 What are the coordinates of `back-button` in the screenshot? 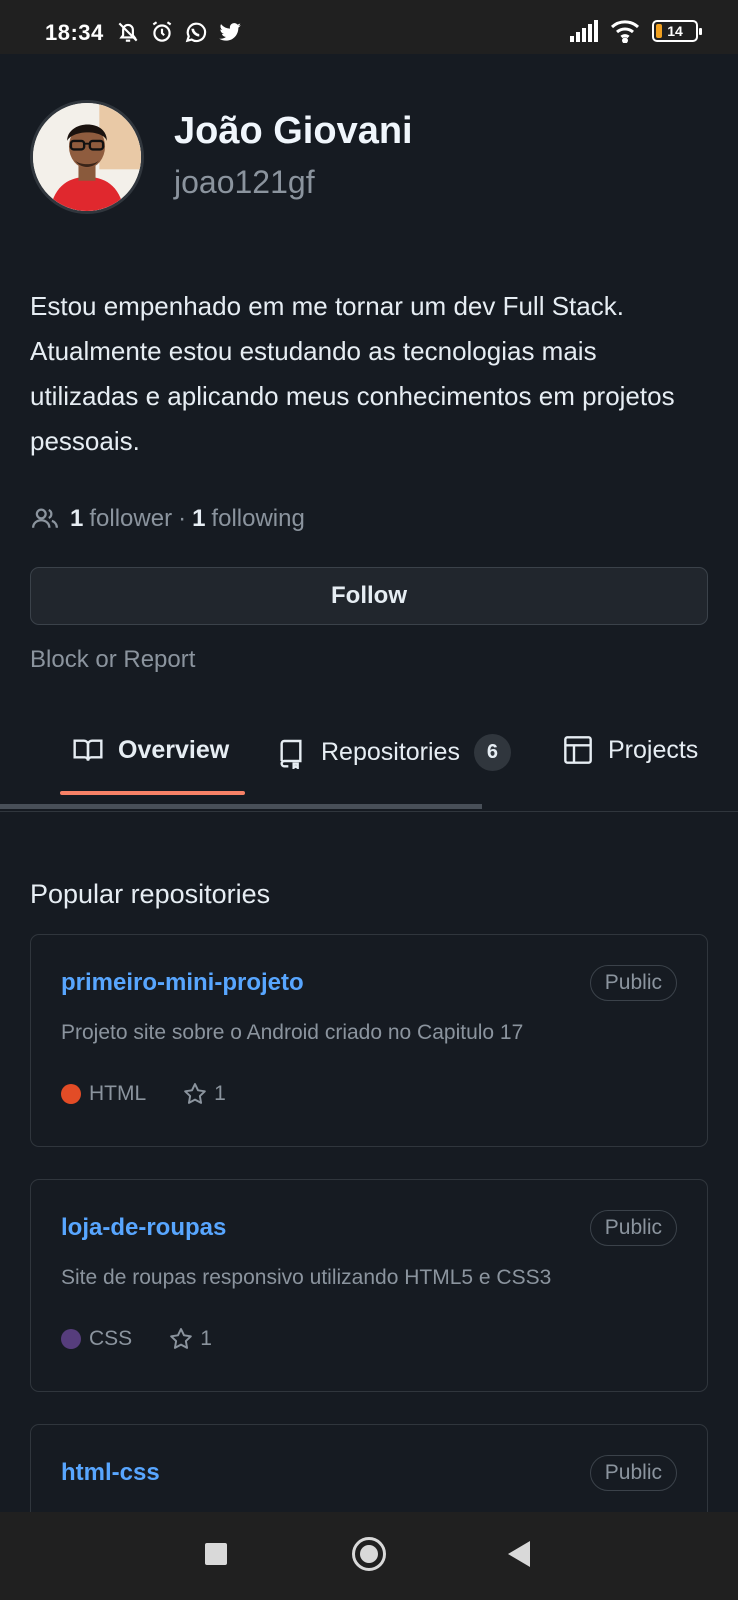 It's located at (519, 1554).